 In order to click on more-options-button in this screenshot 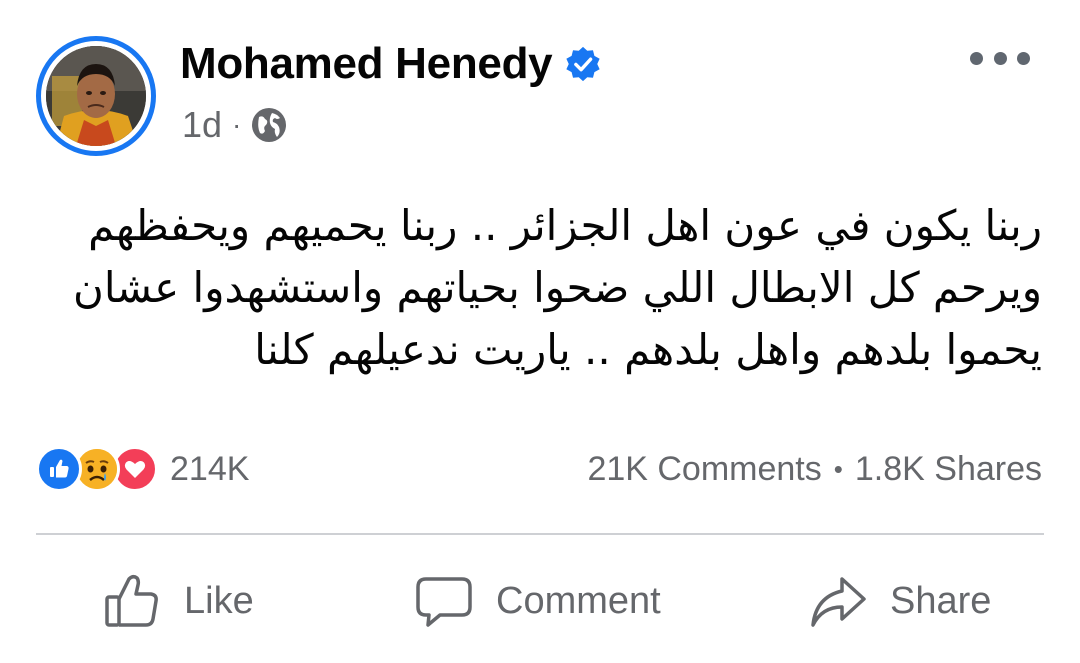, I will do `click(1000, 58)`.